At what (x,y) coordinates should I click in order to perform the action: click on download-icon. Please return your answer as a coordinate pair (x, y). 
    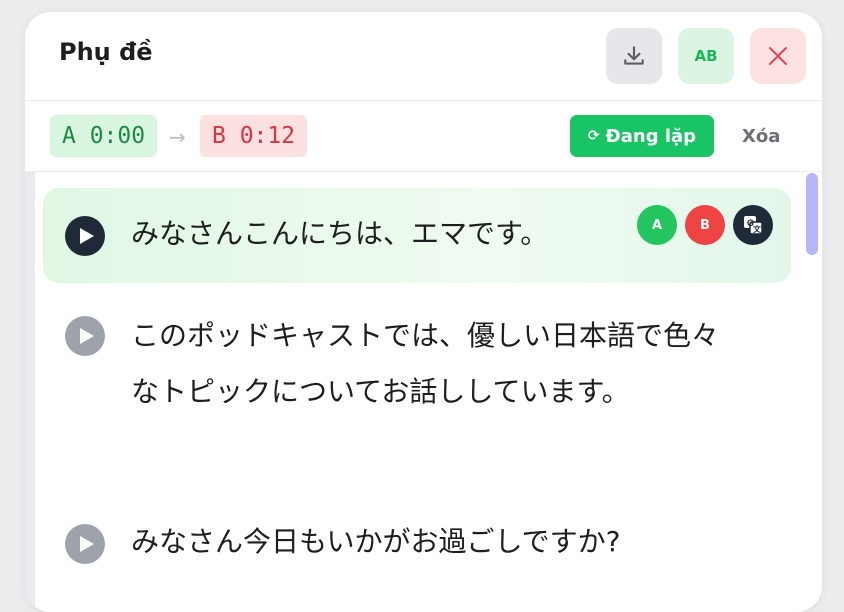
    Looking at the image, I should click on (634, 55).